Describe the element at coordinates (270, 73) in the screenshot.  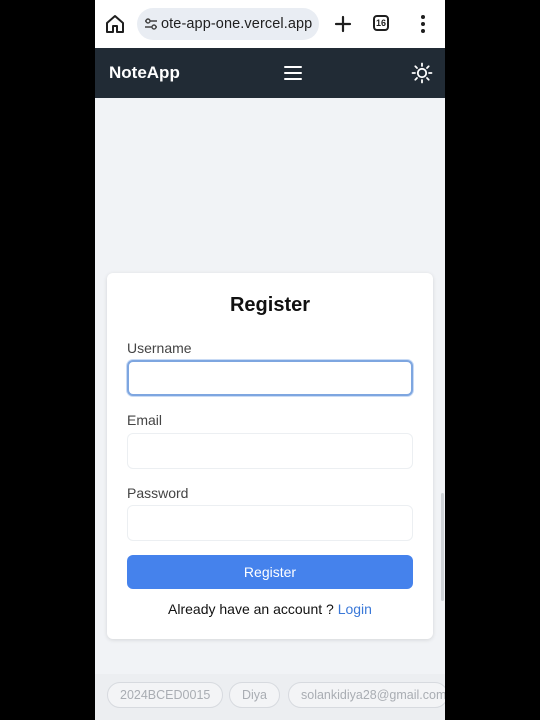
I see `app-navbar: NoteApp` at that location.